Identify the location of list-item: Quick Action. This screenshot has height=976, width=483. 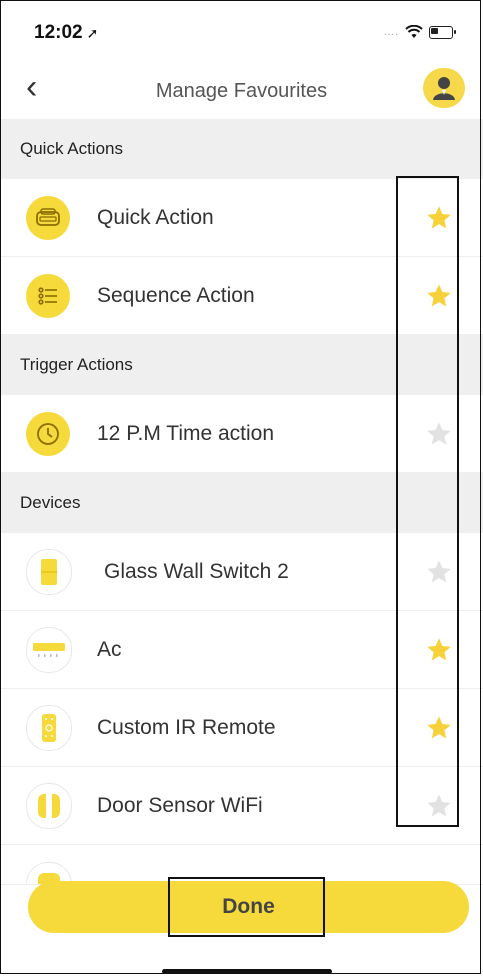
(241, 218).